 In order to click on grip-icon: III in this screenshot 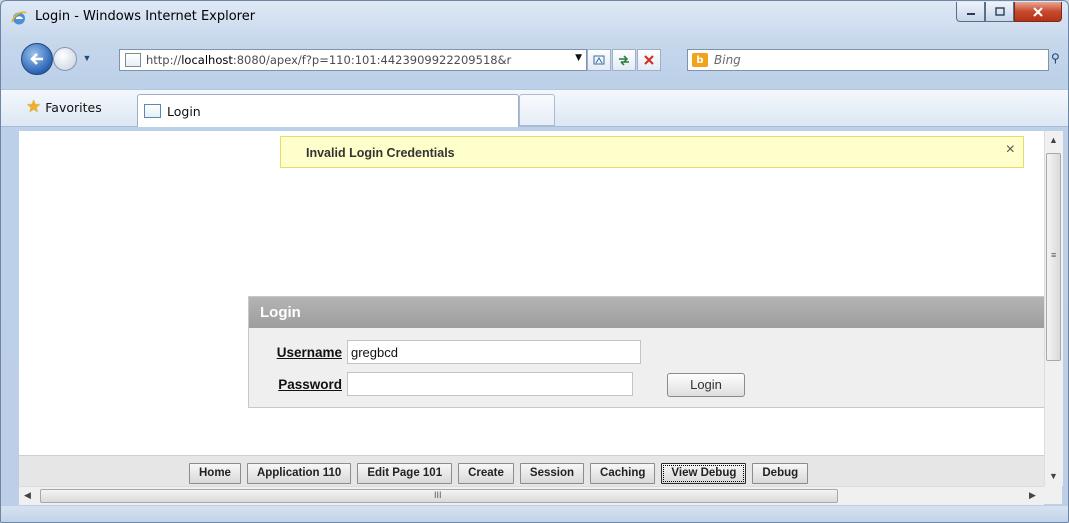, I will do `click(438, 495)`.